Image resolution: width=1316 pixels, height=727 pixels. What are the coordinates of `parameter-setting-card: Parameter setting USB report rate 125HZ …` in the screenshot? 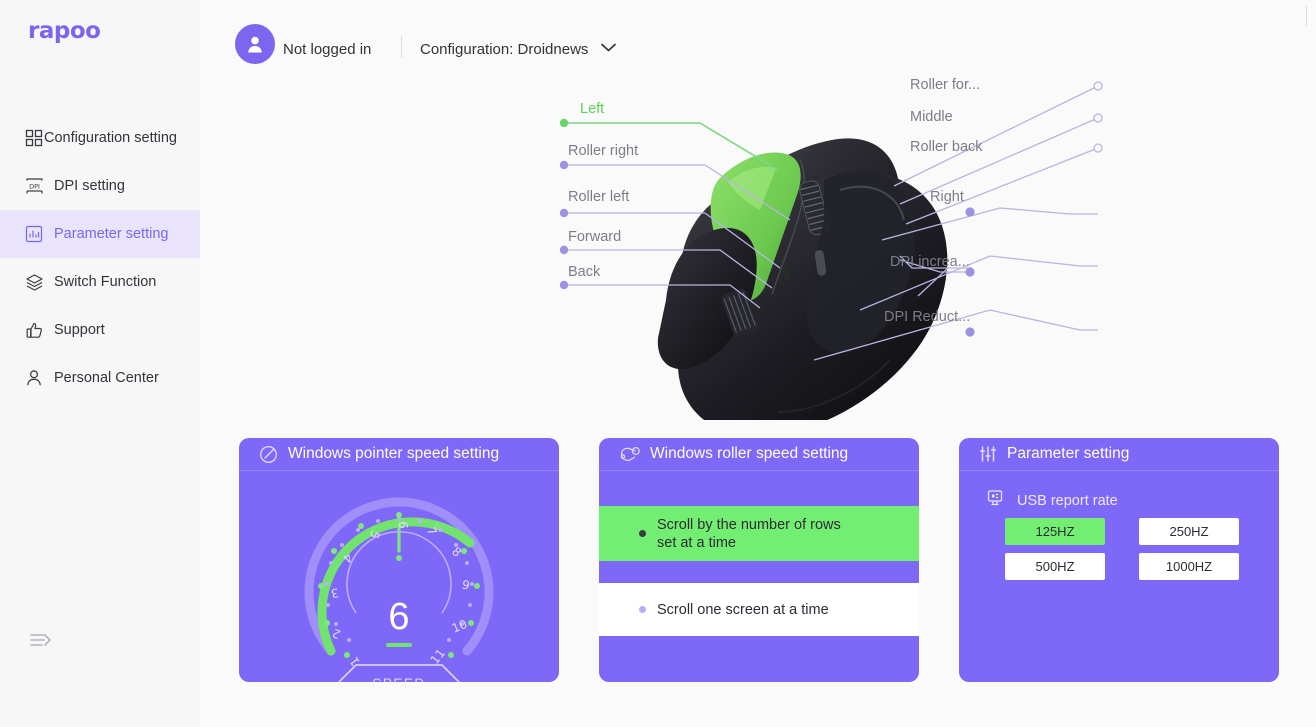 It's located at (1119, 560).